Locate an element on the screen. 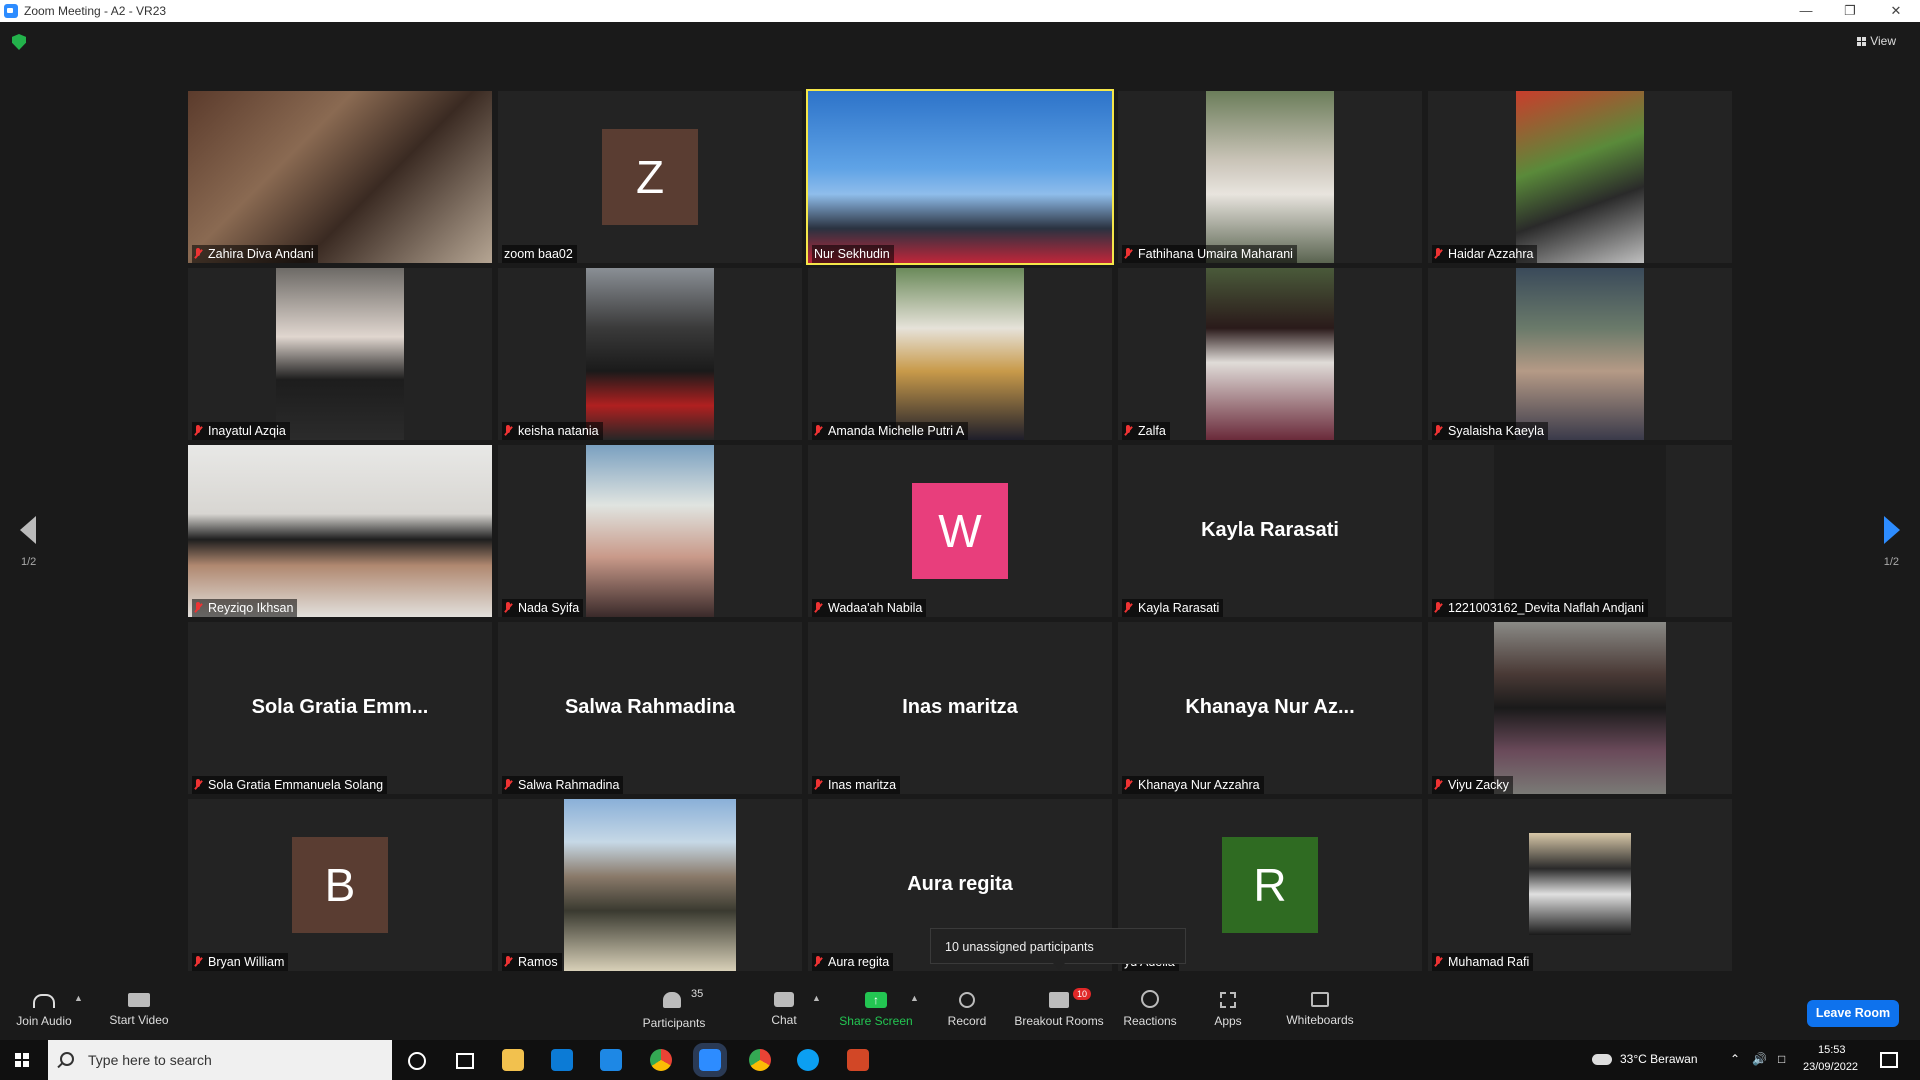  audio-options-caret: ▲ is located at coordinates (78, 998).